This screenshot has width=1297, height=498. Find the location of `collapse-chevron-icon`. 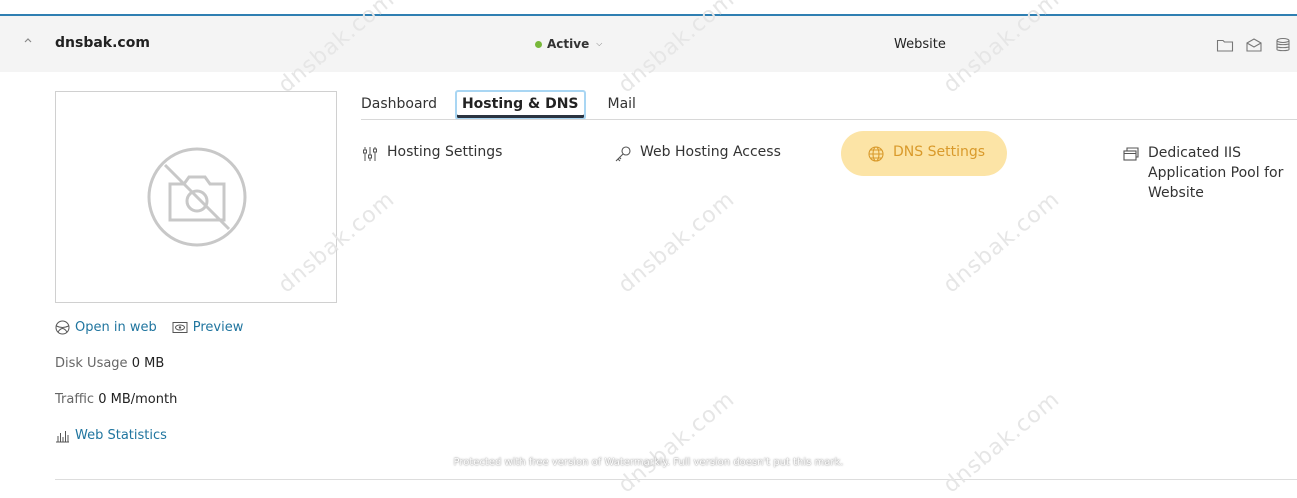

collapse-chevron-icon is located at coordinates (28, 42).